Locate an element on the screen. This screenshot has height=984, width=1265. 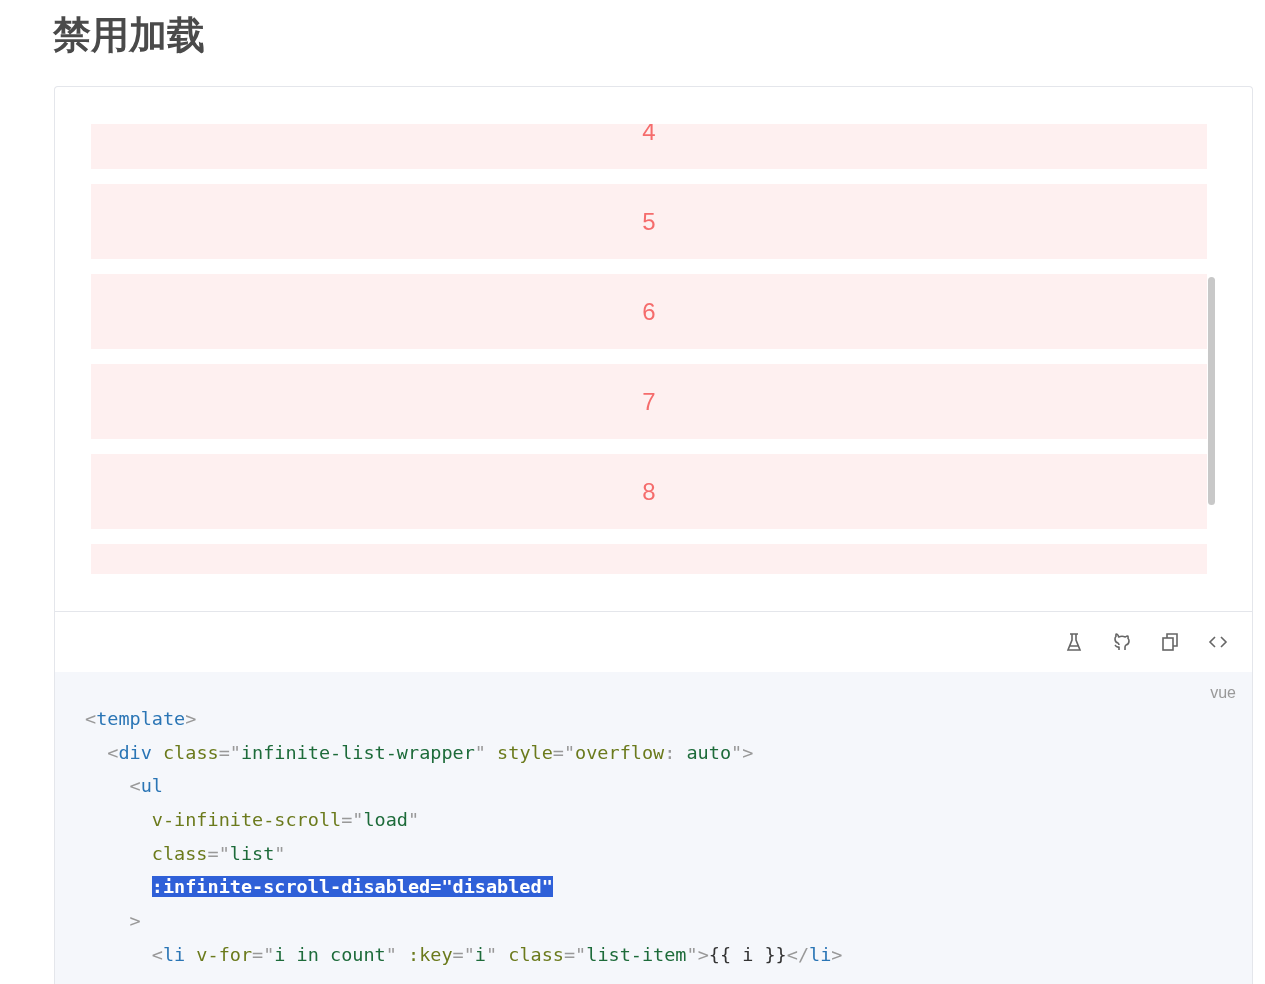
flask-icon is located at coordinates (1074, 642).